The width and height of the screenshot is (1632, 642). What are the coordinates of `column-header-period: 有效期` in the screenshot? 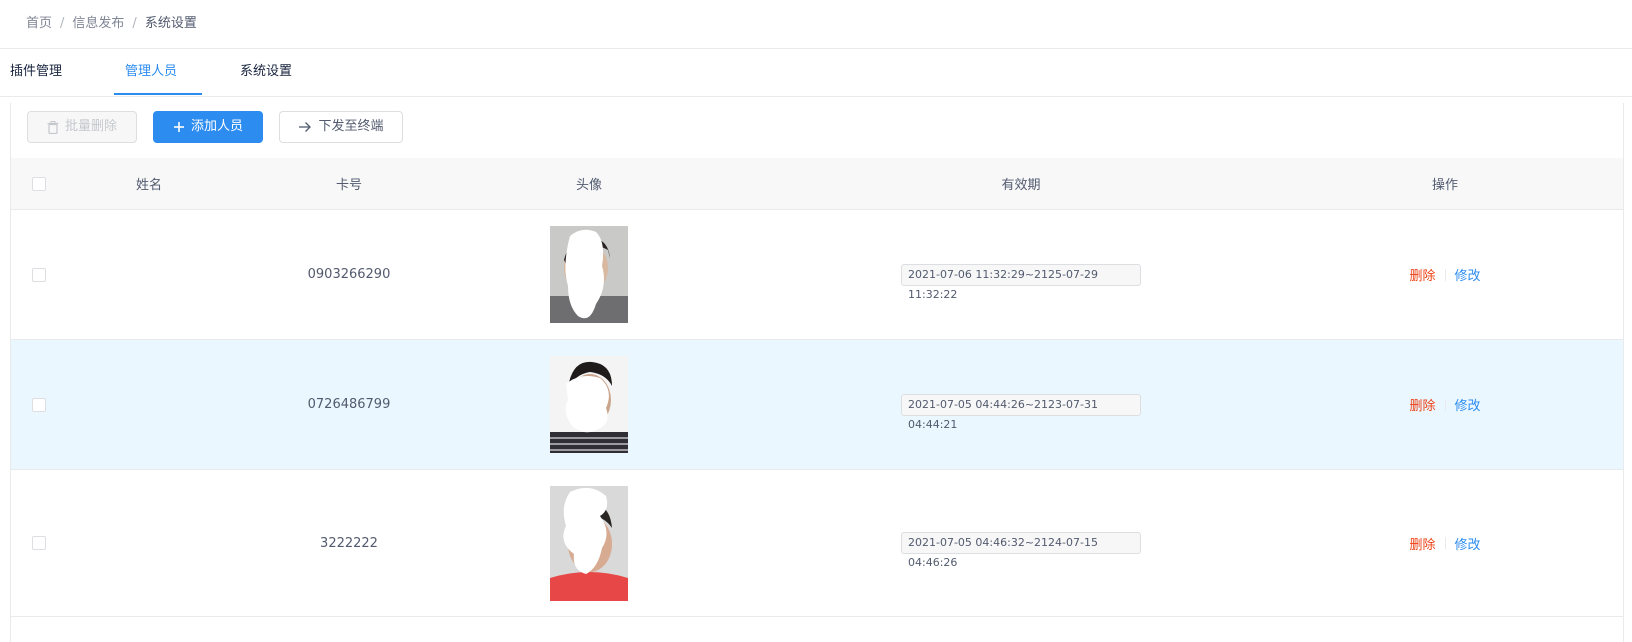 It's located at (1021, 185).